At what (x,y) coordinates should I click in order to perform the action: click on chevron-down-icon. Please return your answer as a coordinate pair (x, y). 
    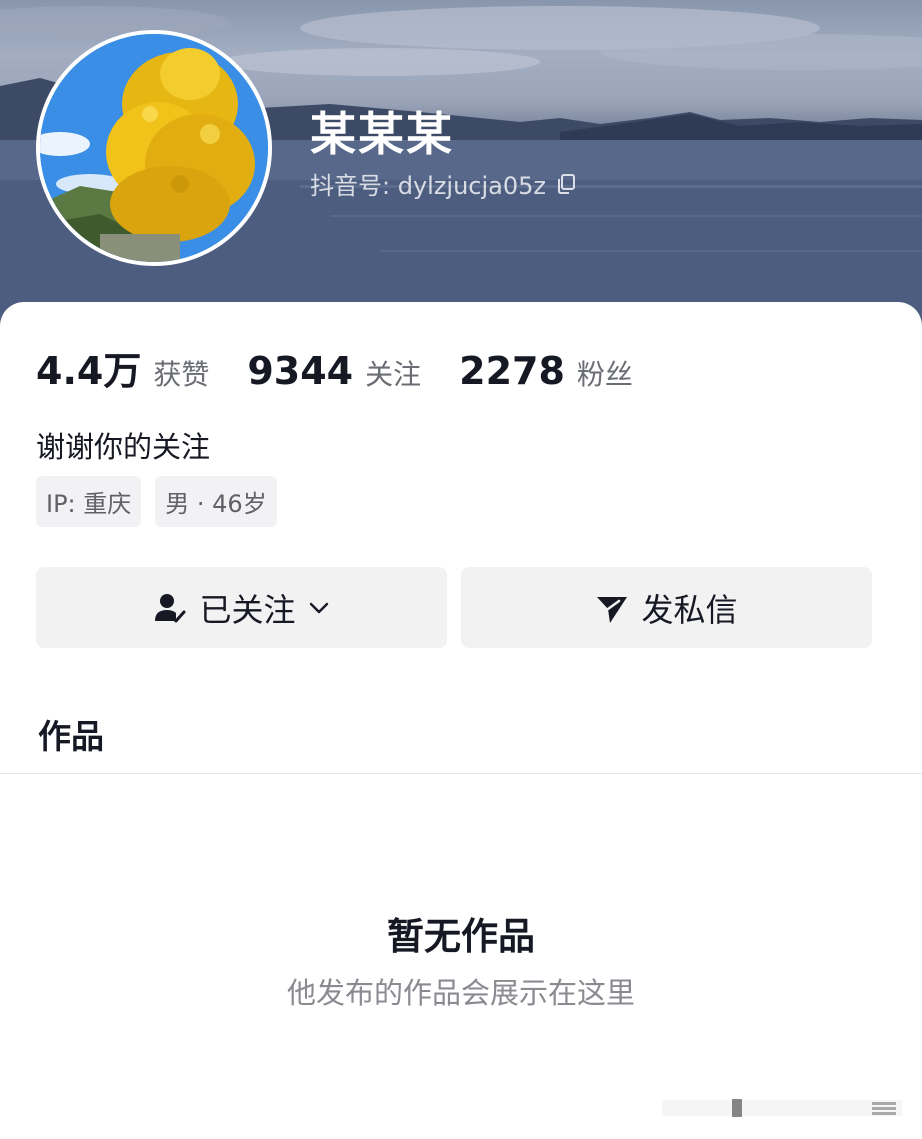
    Looking at the image, I should click on (319, 608).